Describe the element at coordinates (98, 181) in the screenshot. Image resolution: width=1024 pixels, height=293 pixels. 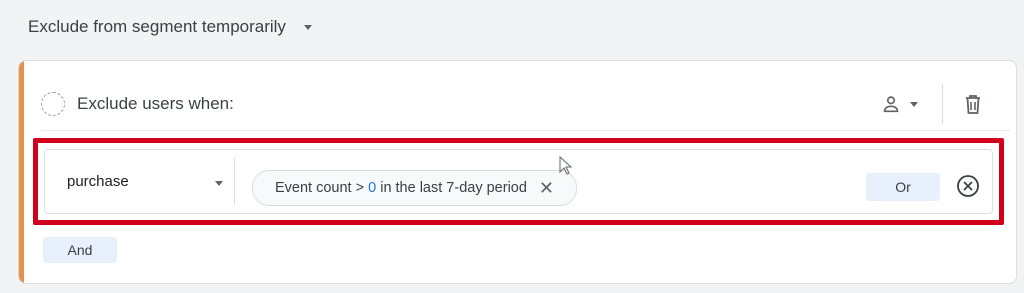
I see `event-name-value: purchase` at that location.